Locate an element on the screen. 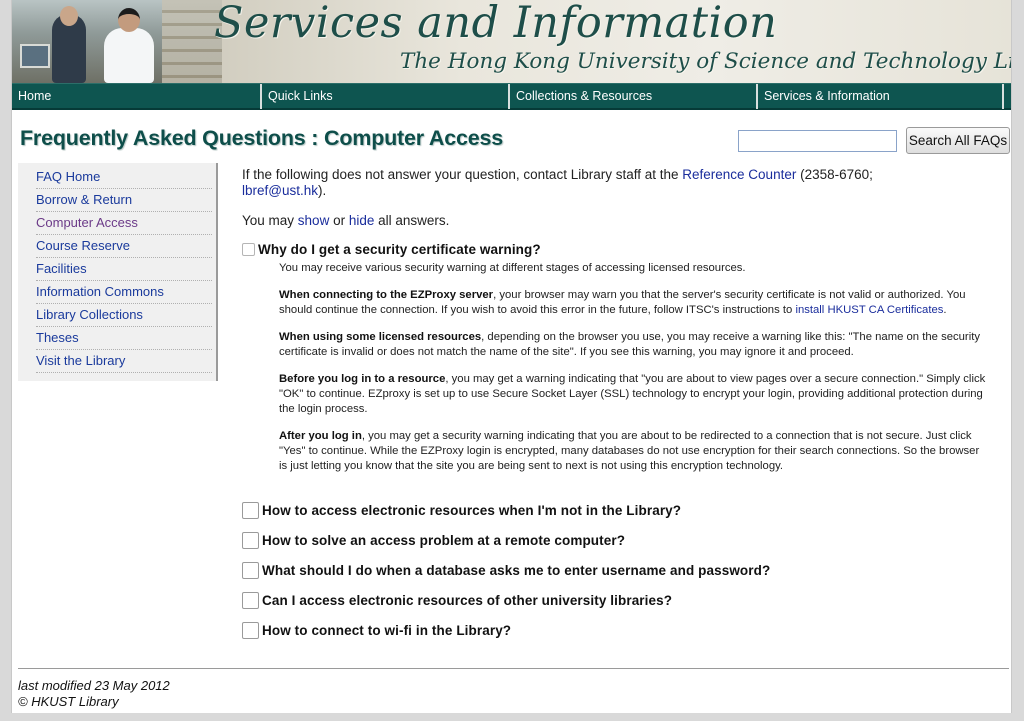  search-all-faqs-button: Search All FAQs is located at coordinates (958, 140).